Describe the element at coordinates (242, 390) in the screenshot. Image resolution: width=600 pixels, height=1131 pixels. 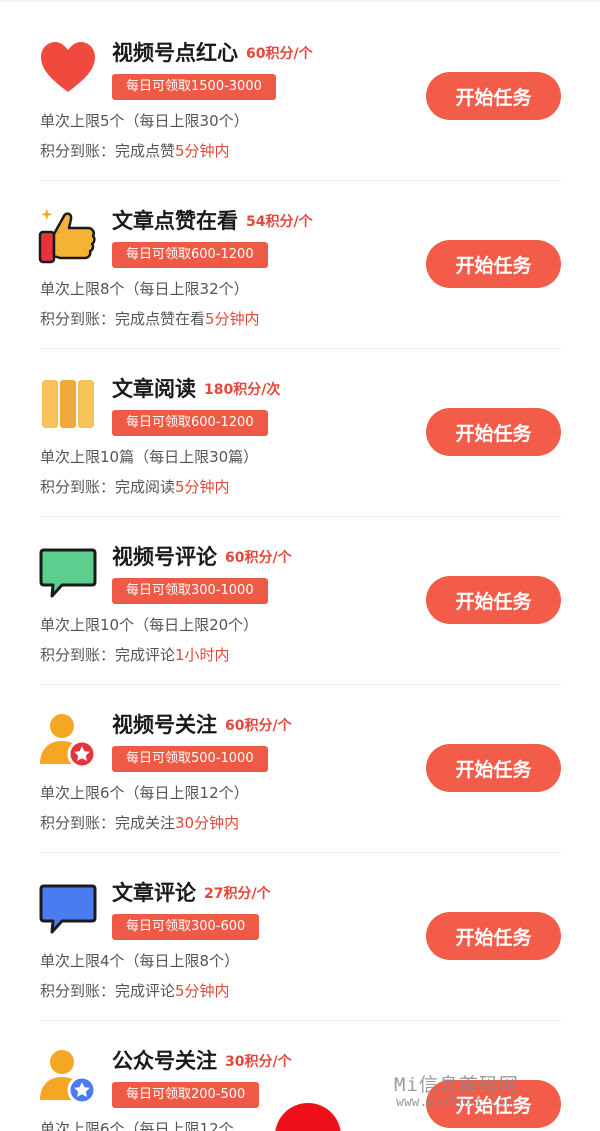
I see `task-points: 180积分/次` at that location.